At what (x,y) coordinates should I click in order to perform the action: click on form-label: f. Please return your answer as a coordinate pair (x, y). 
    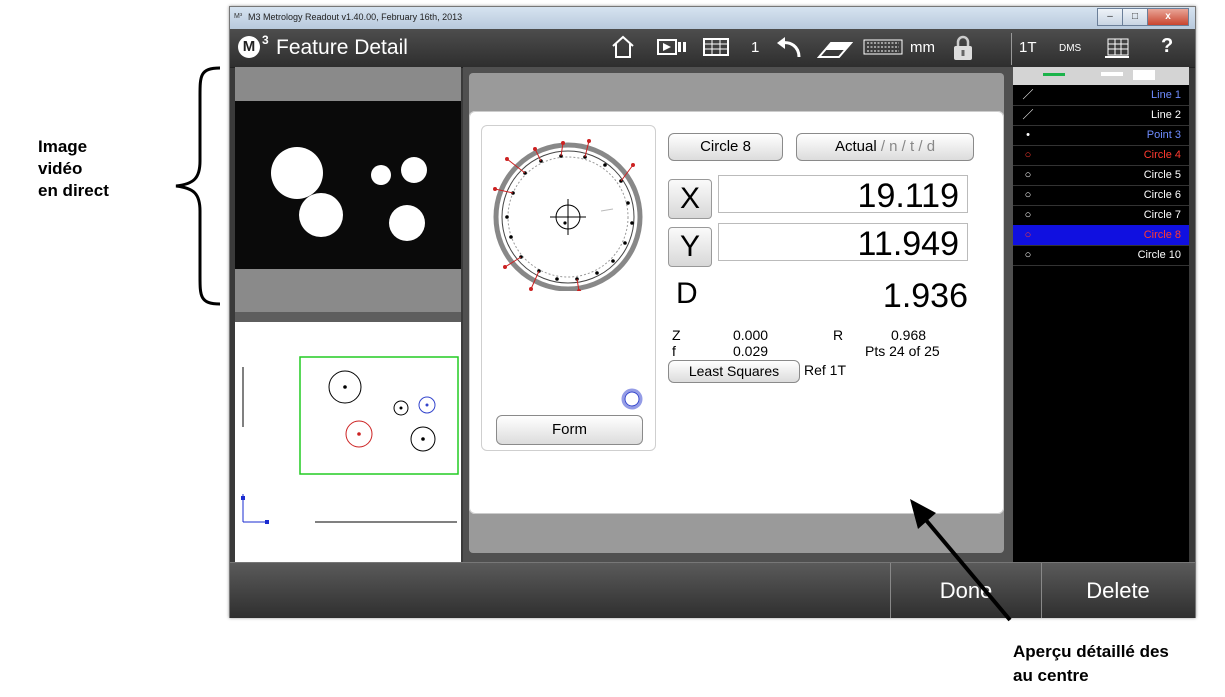
    Looking at the image, I should click on (674, 351).